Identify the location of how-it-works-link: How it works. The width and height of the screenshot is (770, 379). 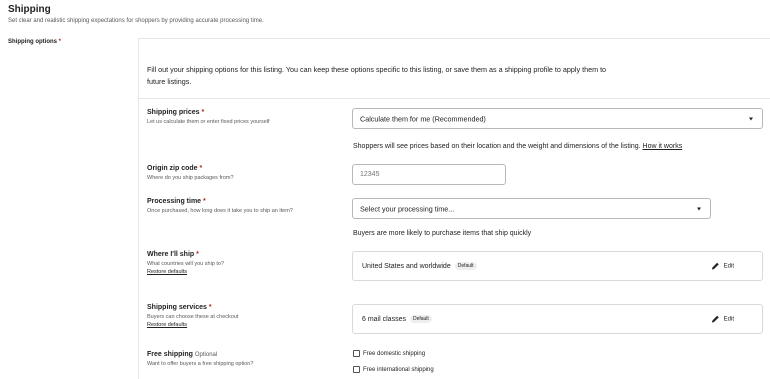
(663, 146).